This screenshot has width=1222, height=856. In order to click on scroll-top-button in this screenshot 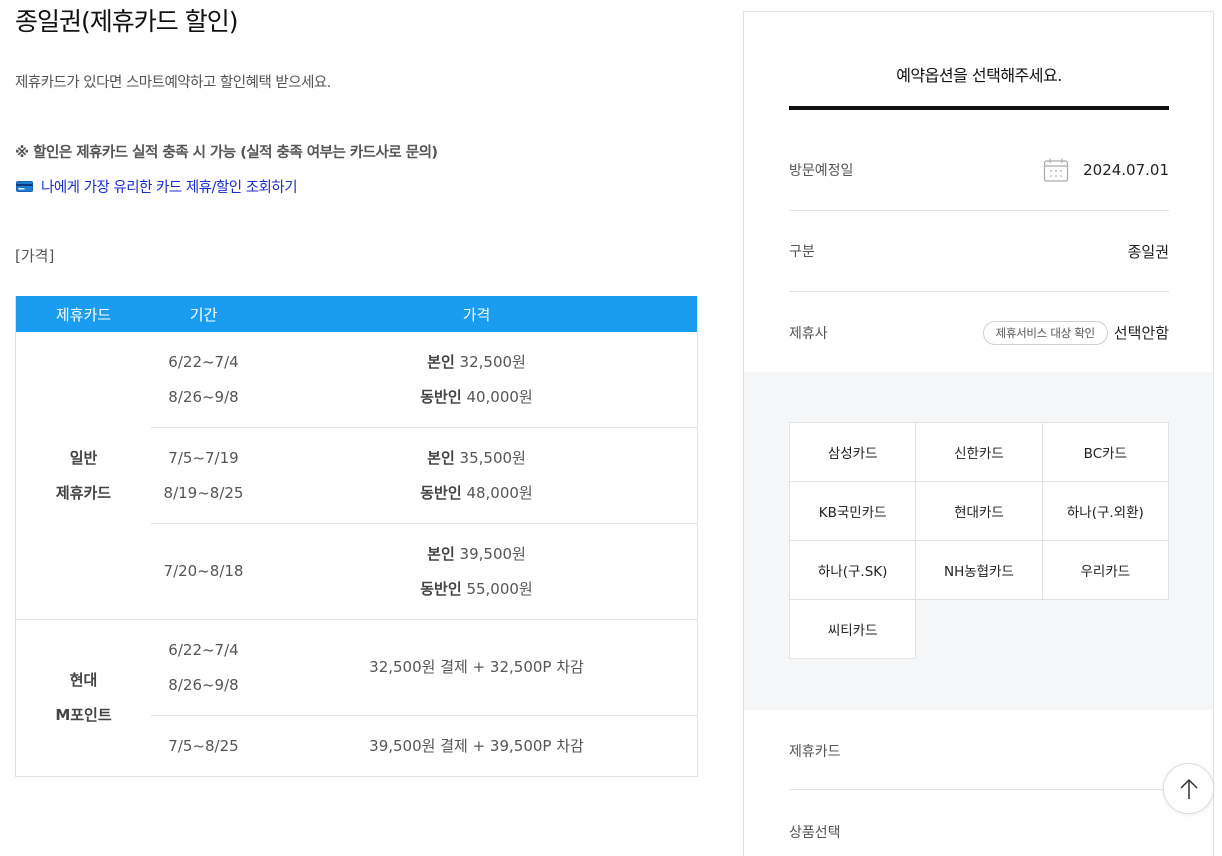, I will do `click(1188, 788)`.